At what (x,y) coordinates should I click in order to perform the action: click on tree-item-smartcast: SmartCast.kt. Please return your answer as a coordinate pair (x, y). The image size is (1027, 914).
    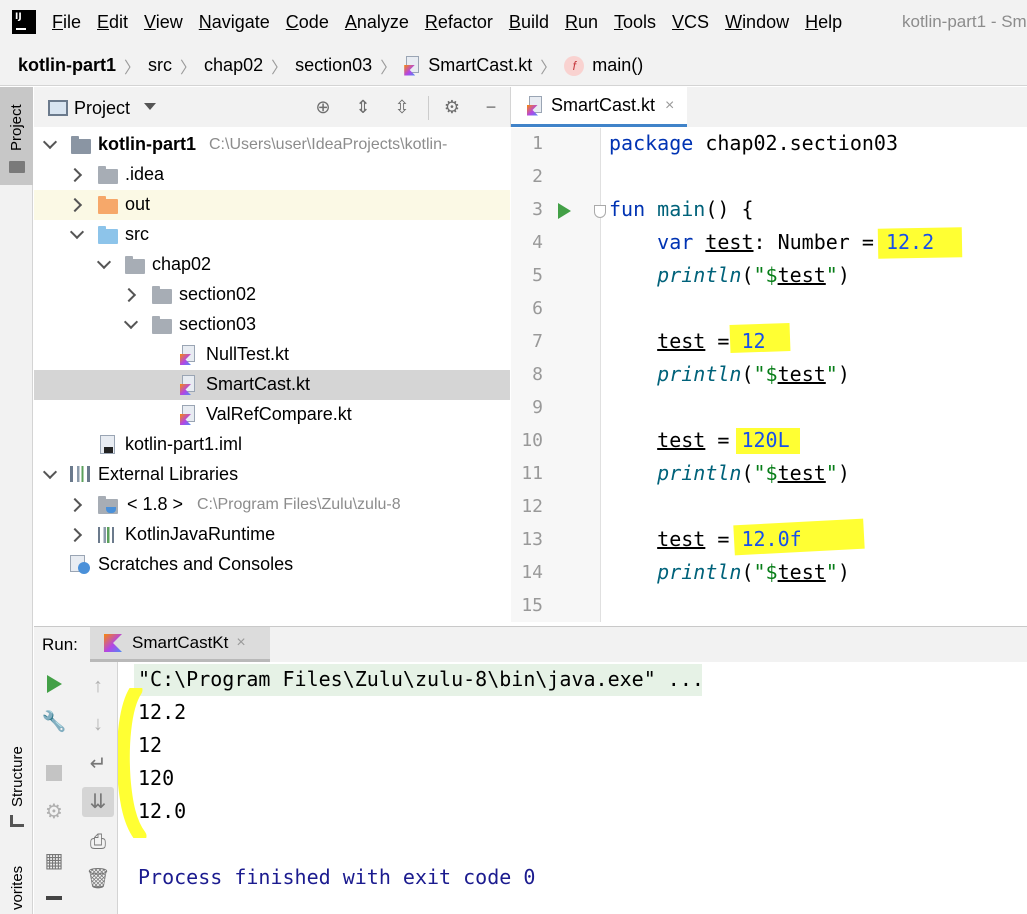
    Looking at the image, I should click on (272, 385).